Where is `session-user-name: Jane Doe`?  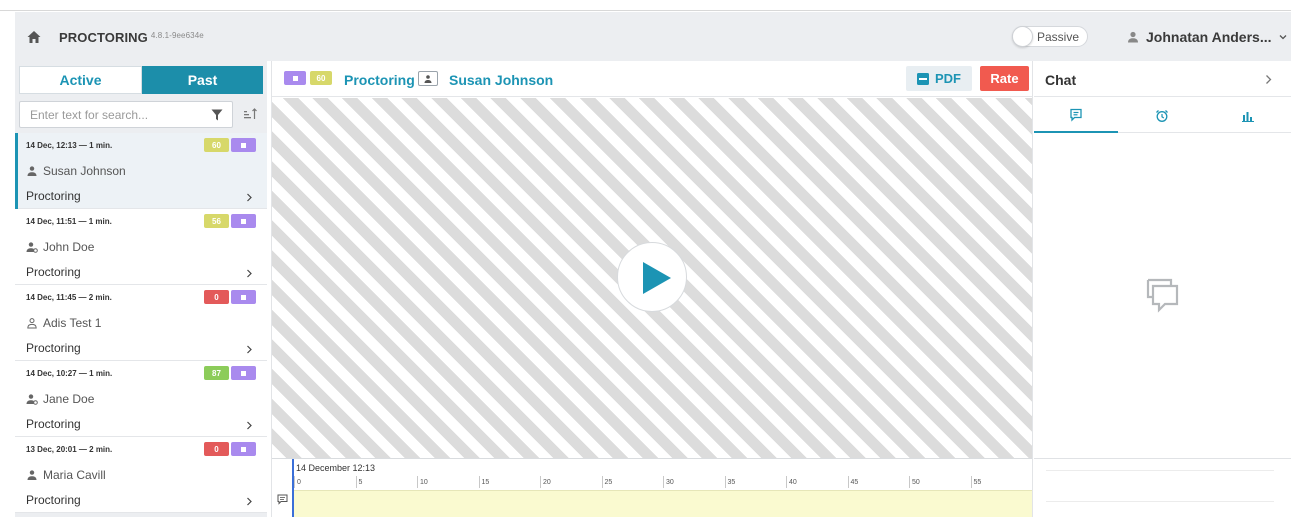 session-user-name: Jane Doe is located at coordinates (69, 399).